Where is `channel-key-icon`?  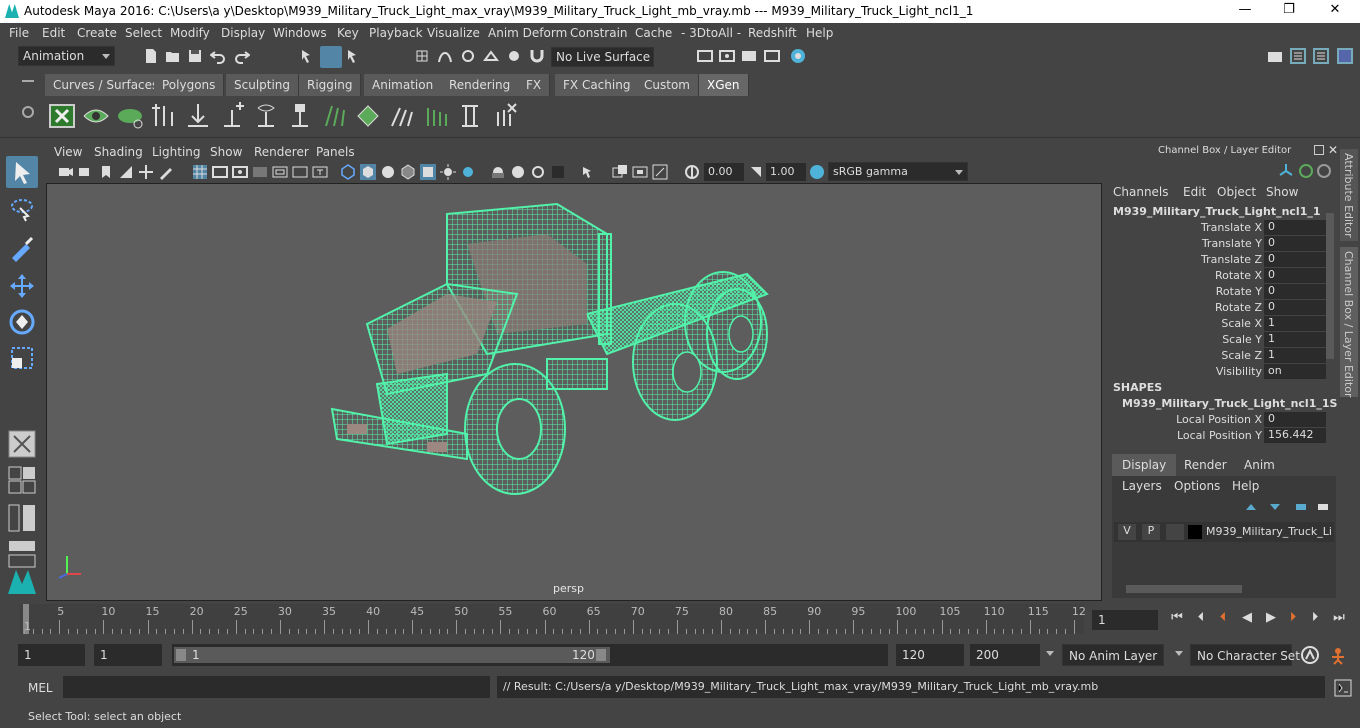 channel-key-icon is located at coordinates (1324, 171).